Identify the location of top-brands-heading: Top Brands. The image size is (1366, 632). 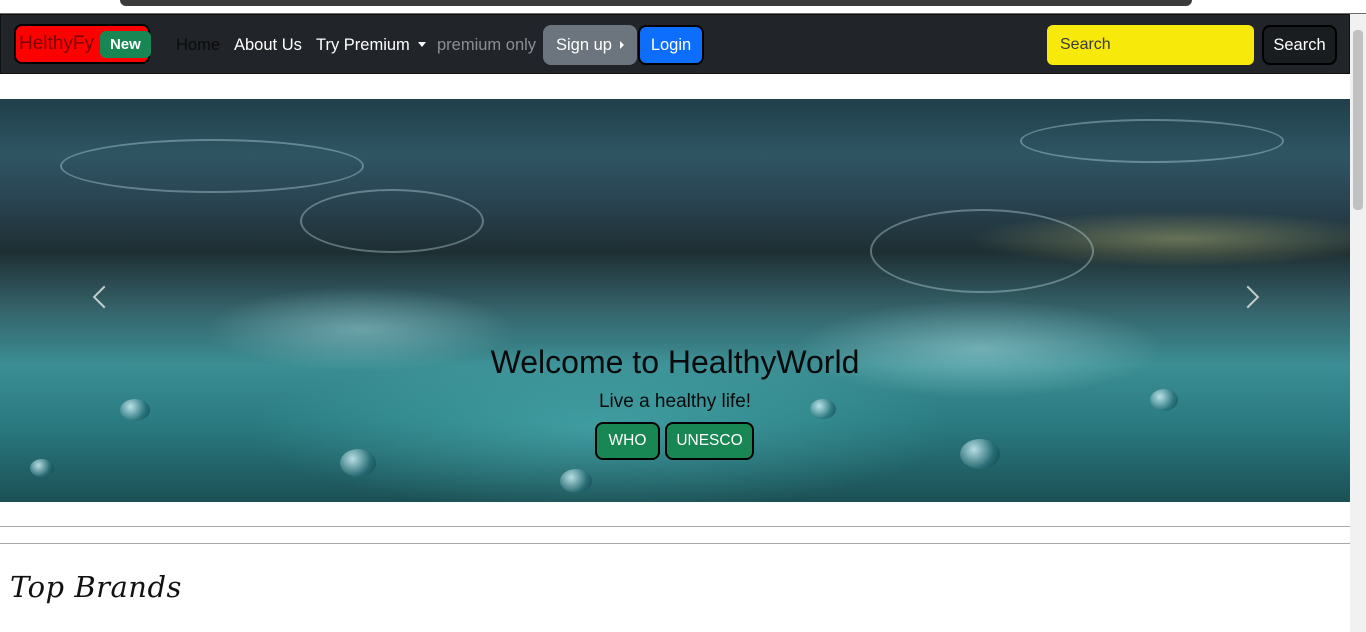
(96, 587).